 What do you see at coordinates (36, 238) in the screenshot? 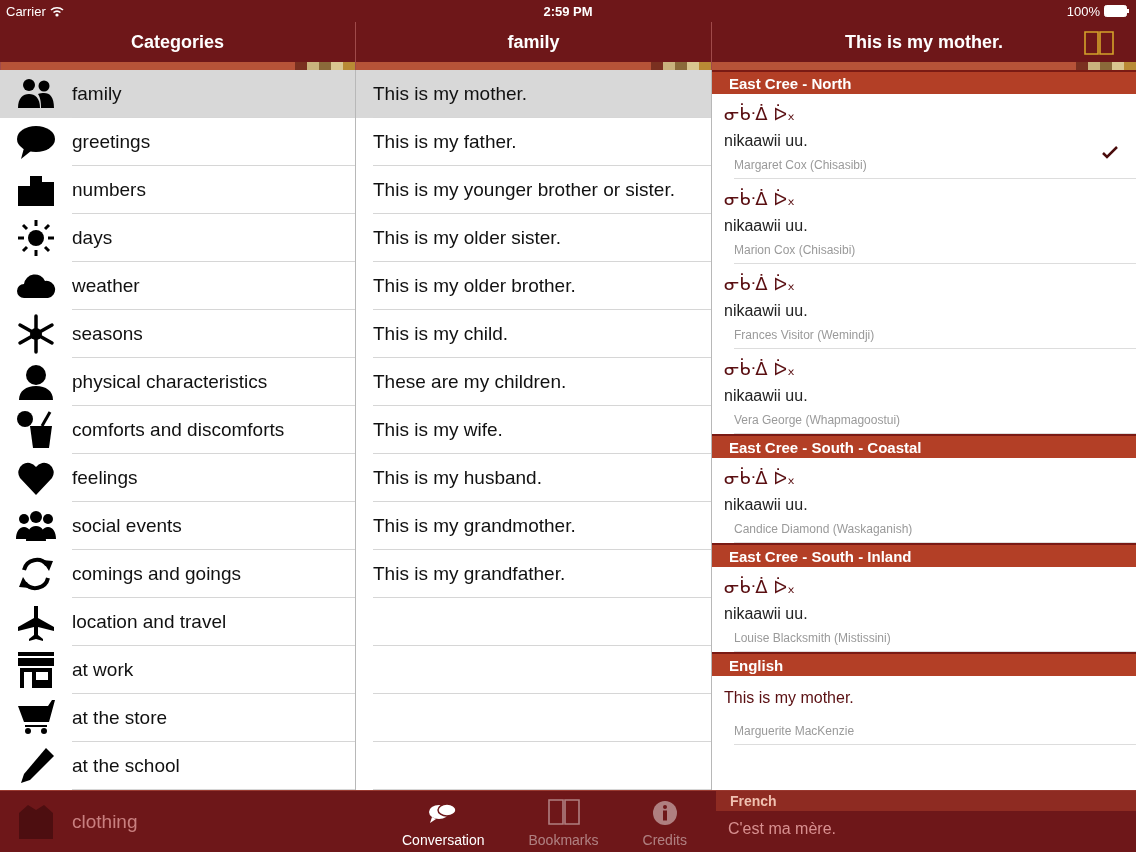
I see `sun-icon` at bounding box center [36, 238].